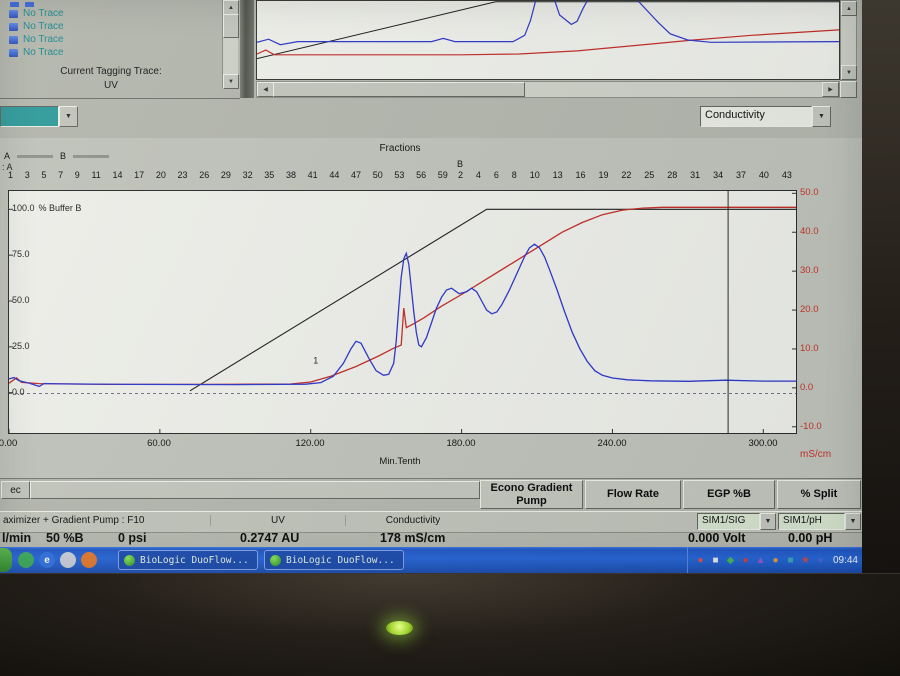 Image resolution: width=900 pixels, height=676 pixels. What do you see at coordinates (111, 85) in the screenshot?
I see `tagging-value: UV` at bounding box center [111, 85].